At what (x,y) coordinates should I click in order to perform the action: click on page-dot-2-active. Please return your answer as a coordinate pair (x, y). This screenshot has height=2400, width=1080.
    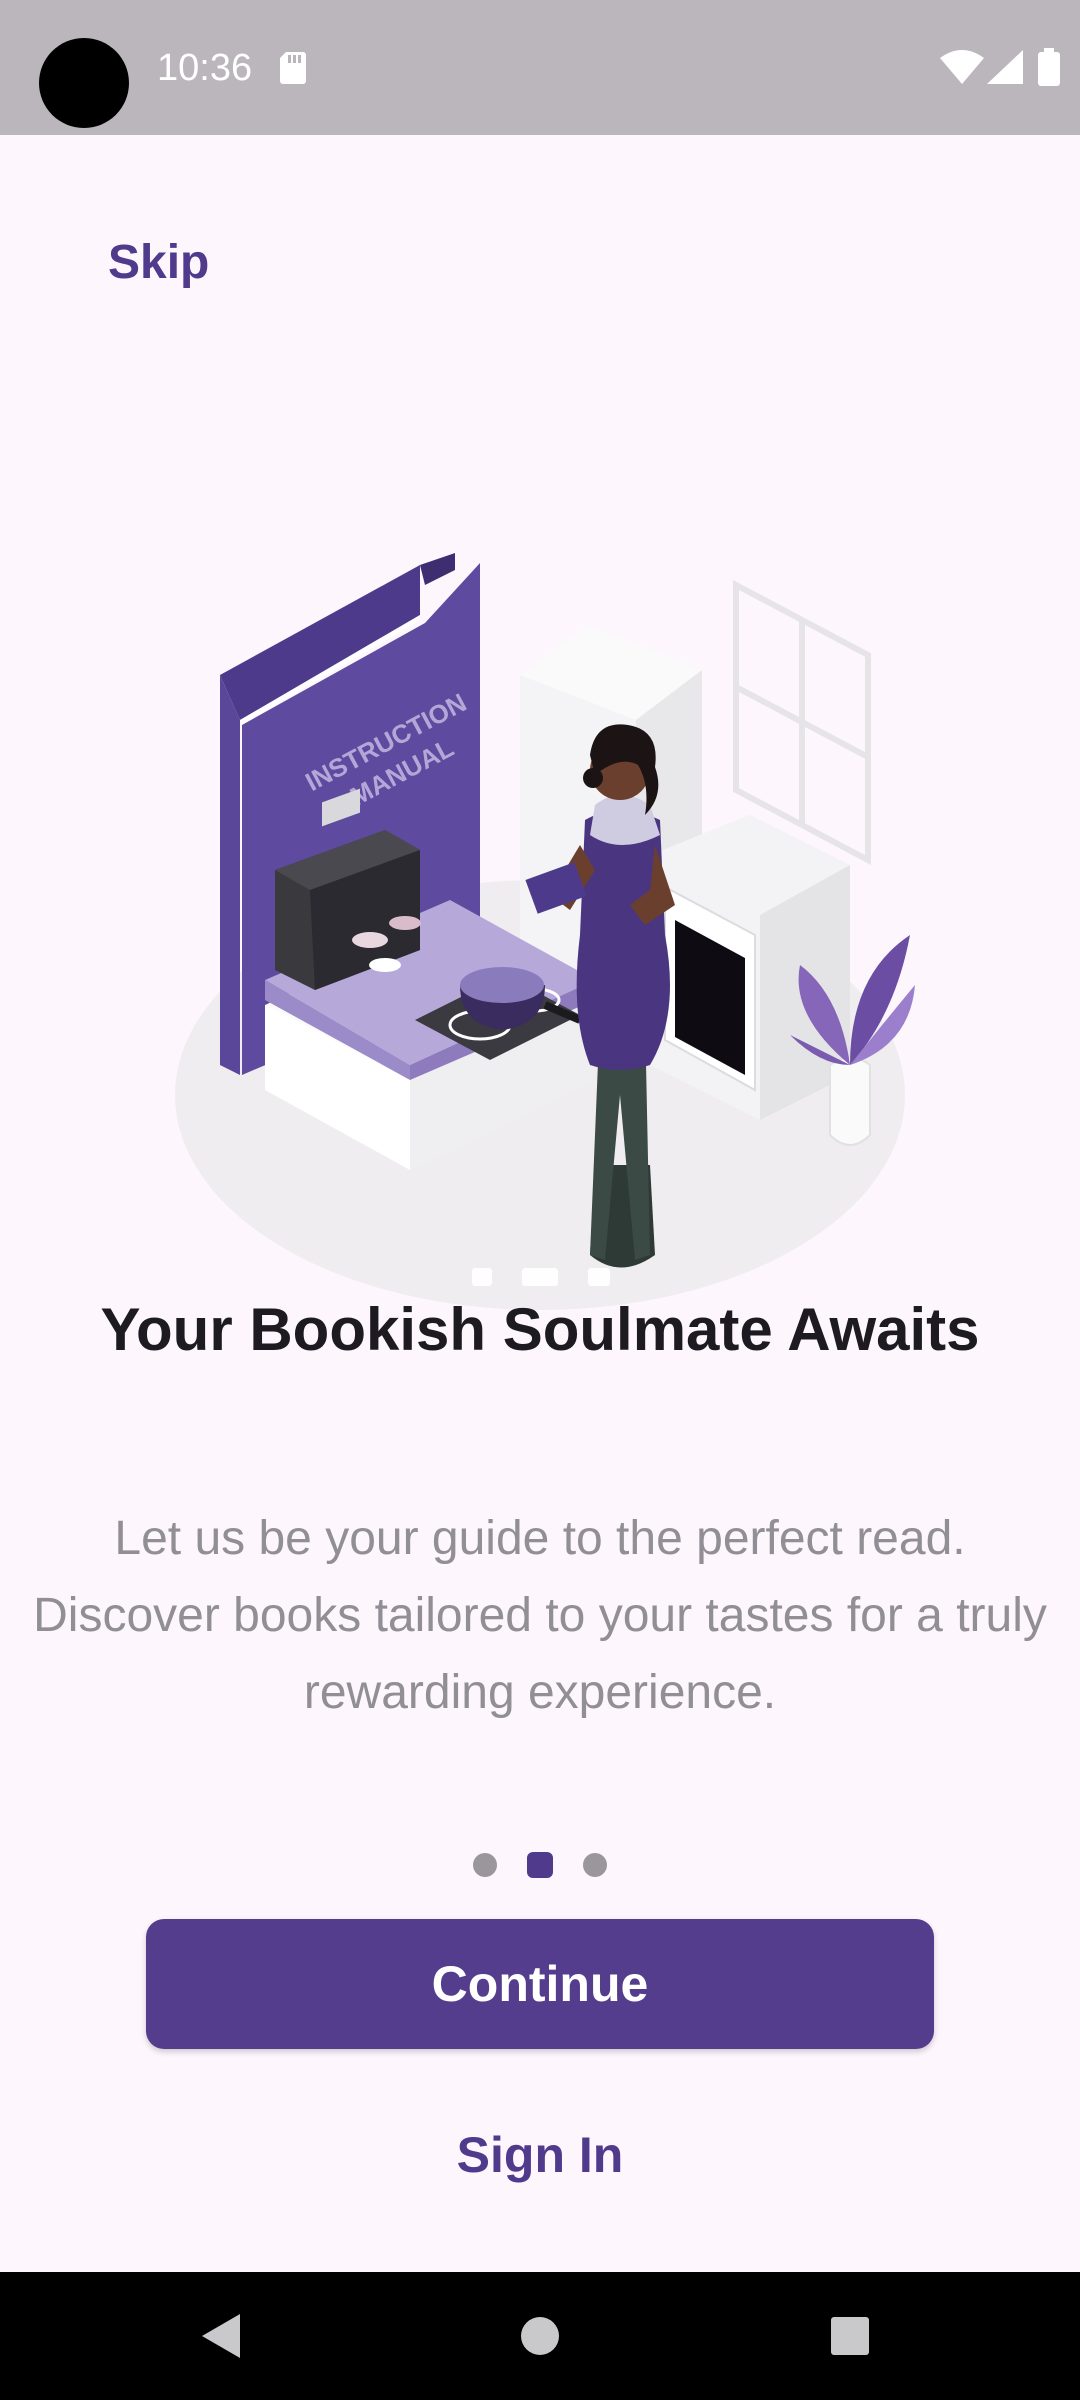
    Looking at the image, I should click on (540, 1865).